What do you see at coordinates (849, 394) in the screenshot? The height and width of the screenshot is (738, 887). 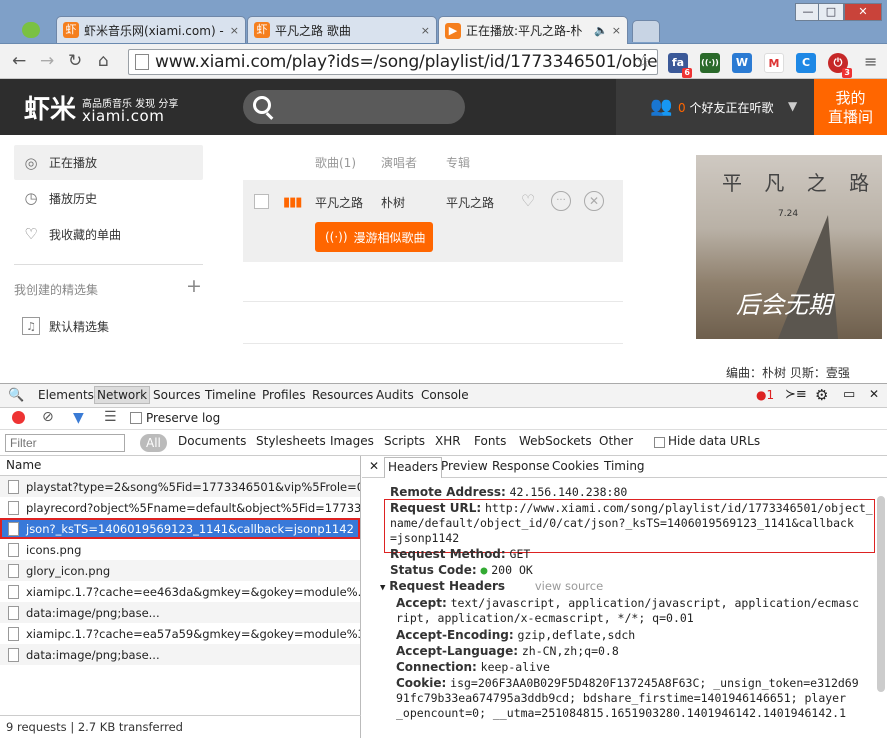 I see `dock-icon: ▭` at bounding box center [849, 394].